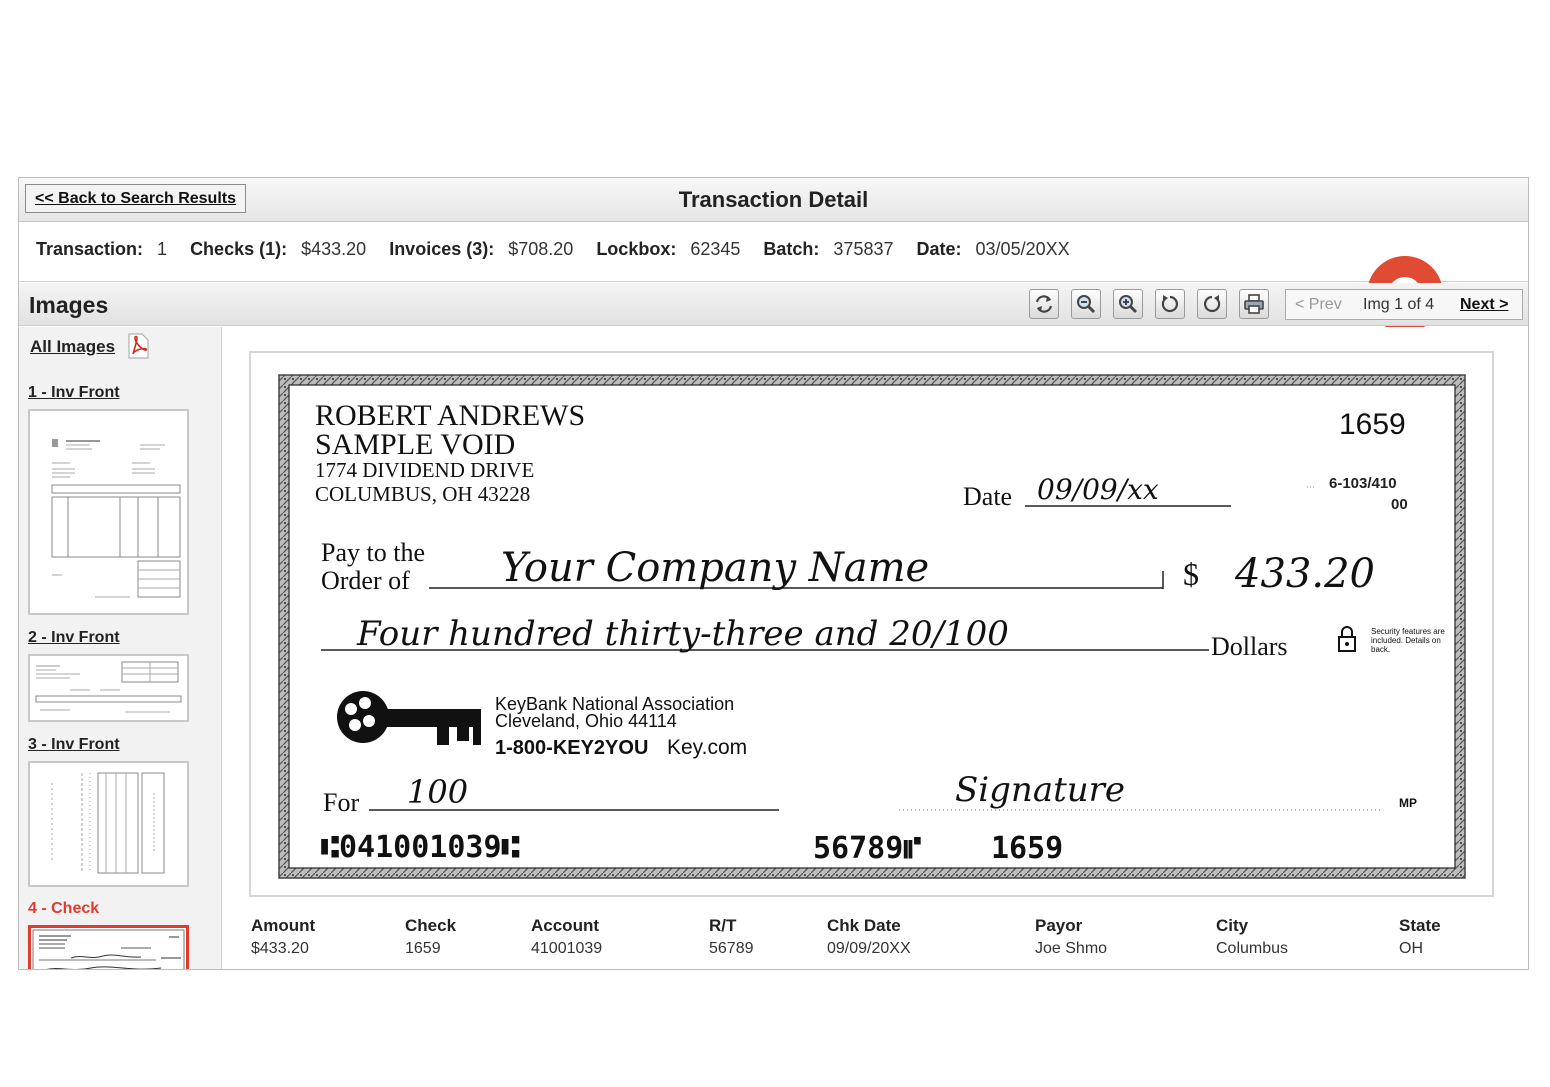 This screenshot has width=1550, height=1087. What do you see at coordinates (1027, 848) in the screenshot?
I see `micr-check-number: 1659` at bounding box center [1027, 848].